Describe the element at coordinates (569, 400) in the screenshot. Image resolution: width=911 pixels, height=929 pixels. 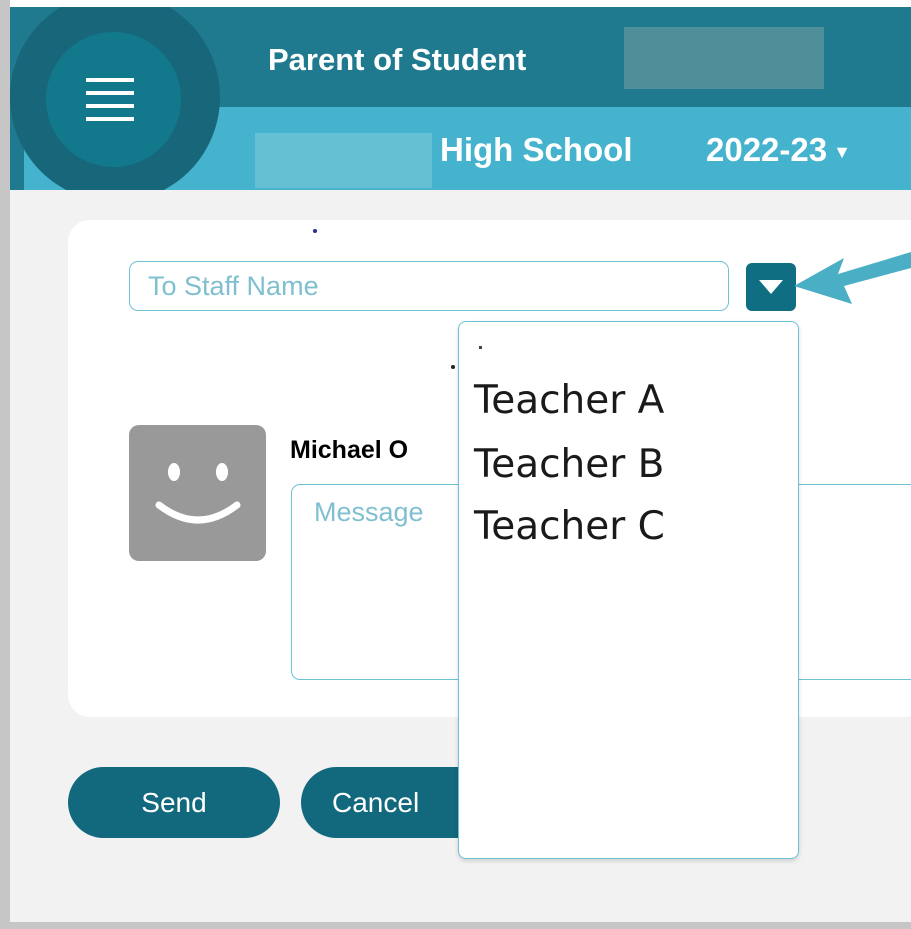
I see `dropdown-item-teacher-a: Teacher A` at that location.